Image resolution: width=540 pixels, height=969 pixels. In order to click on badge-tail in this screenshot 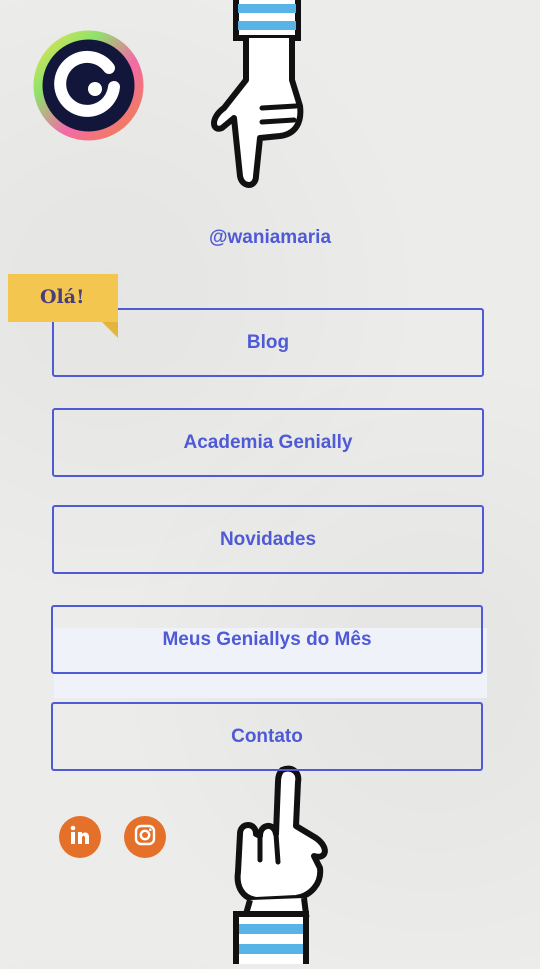, I will do `click(110, 330)`.